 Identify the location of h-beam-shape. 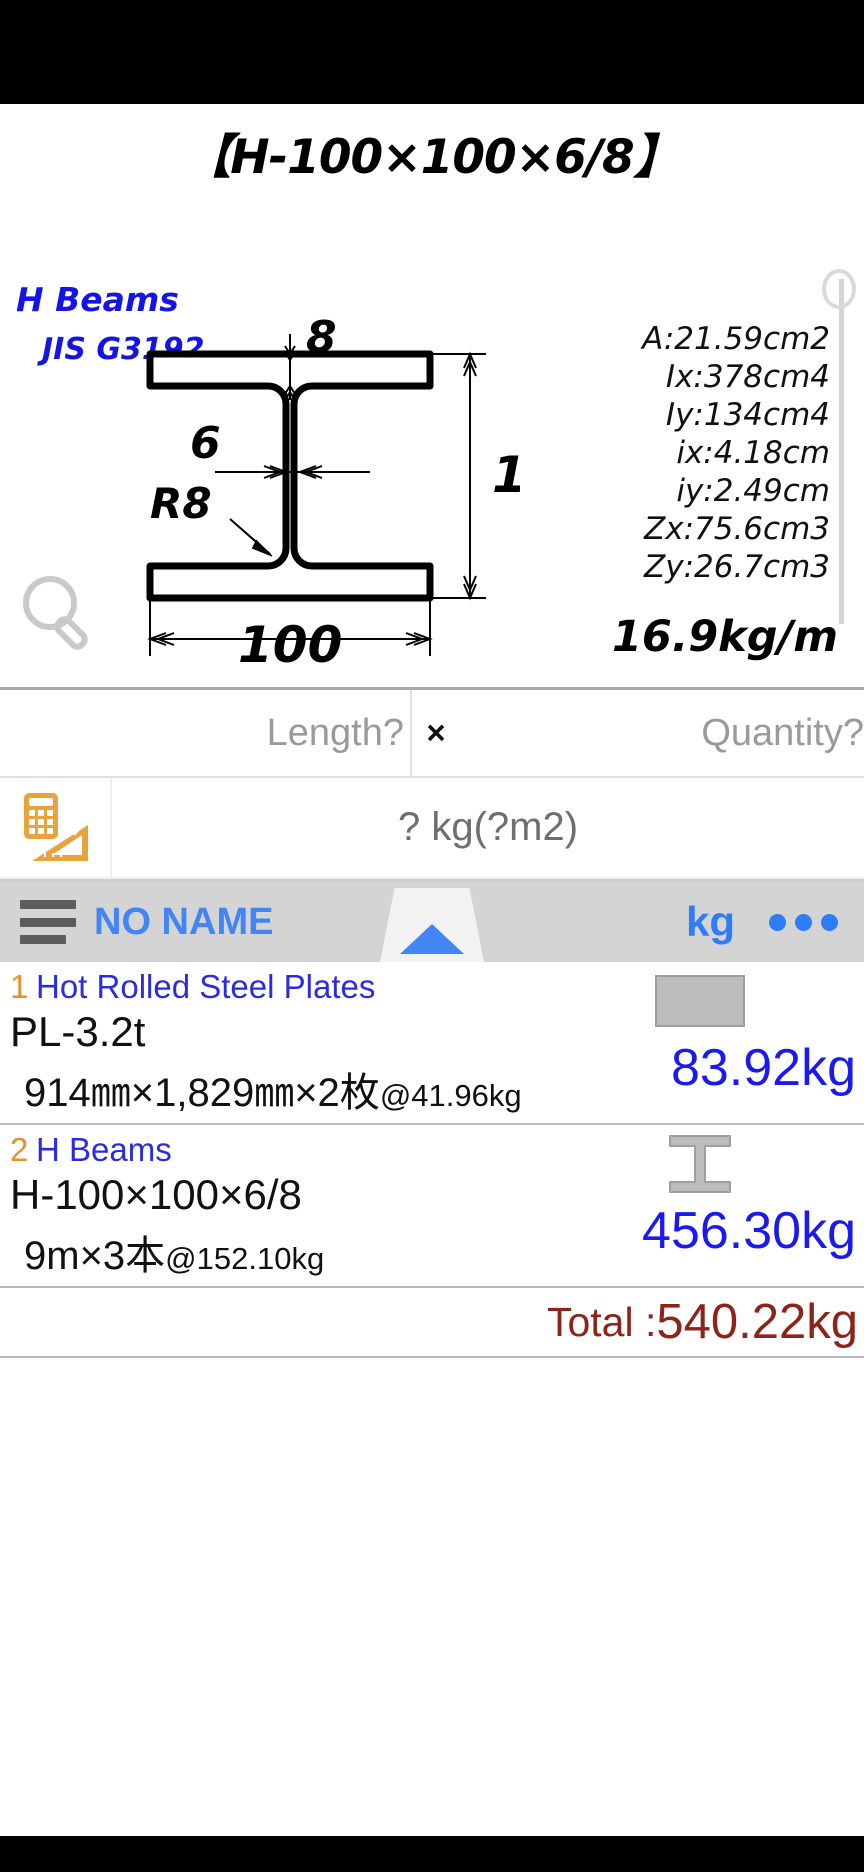
(700, 1164).